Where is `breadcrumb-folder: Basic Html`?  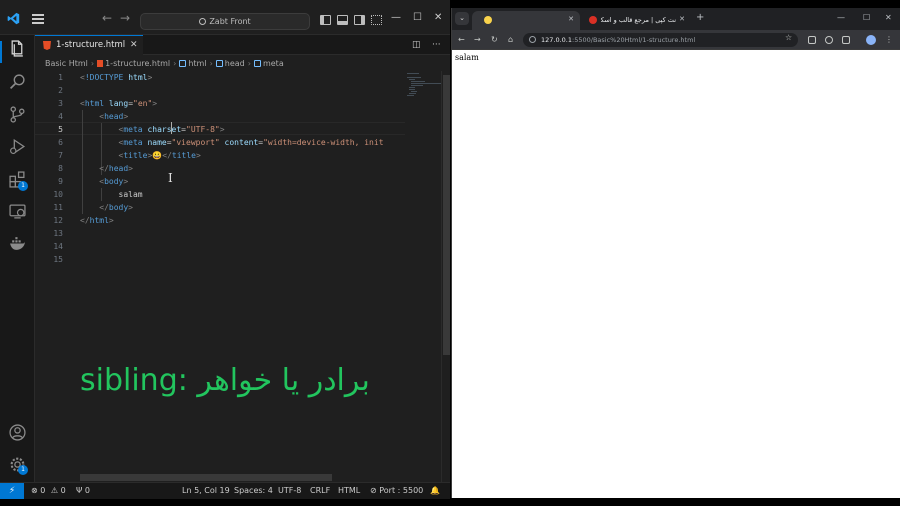
breadcrumb-folder: Basic Html is located at coordinates (66, 63).